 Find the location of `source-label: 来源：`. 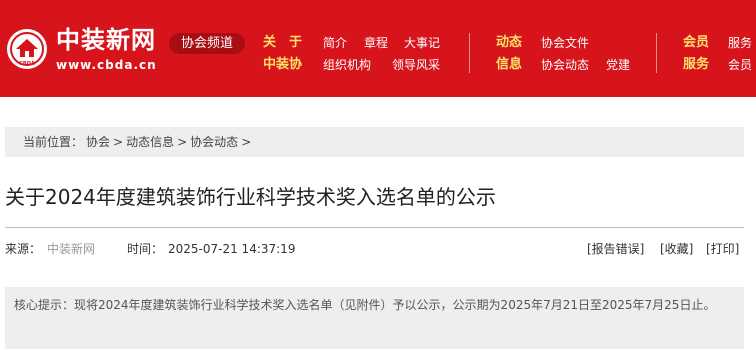

source-label: 来源： is located at coordinates (23, 249).